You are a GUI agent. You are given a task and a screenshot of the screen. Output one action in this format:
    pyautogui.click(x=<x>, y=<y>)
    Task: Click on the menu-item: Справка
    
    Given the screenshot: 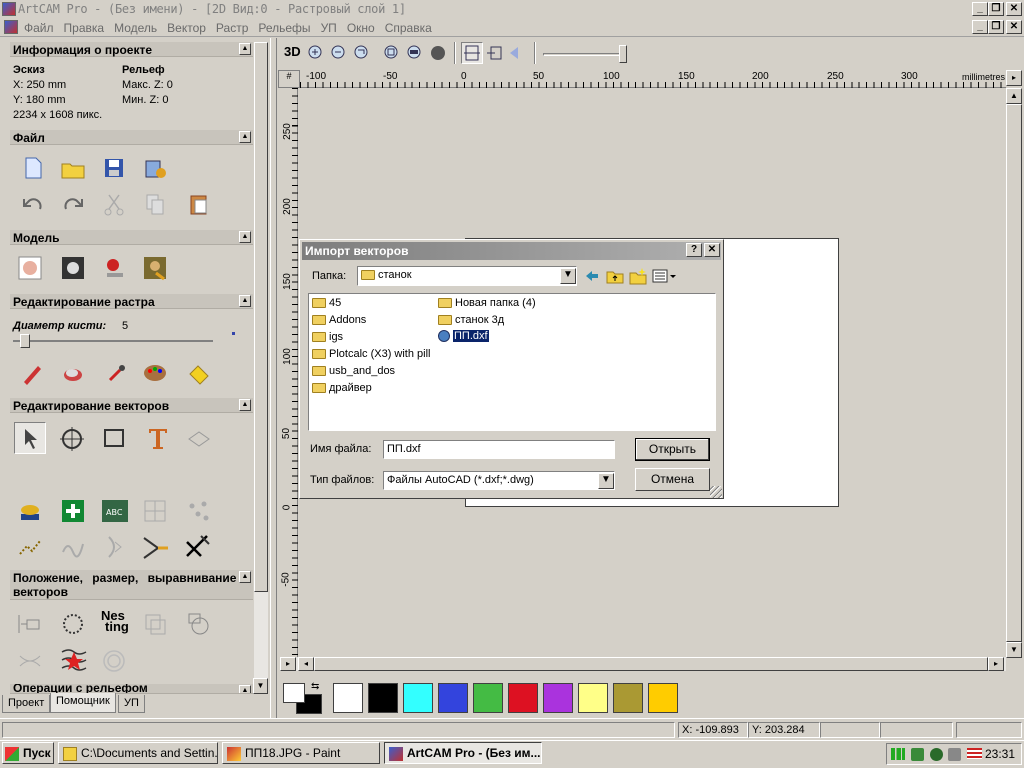 What is the action you would take?
    pyautogui.click(x=408, y=28)
    